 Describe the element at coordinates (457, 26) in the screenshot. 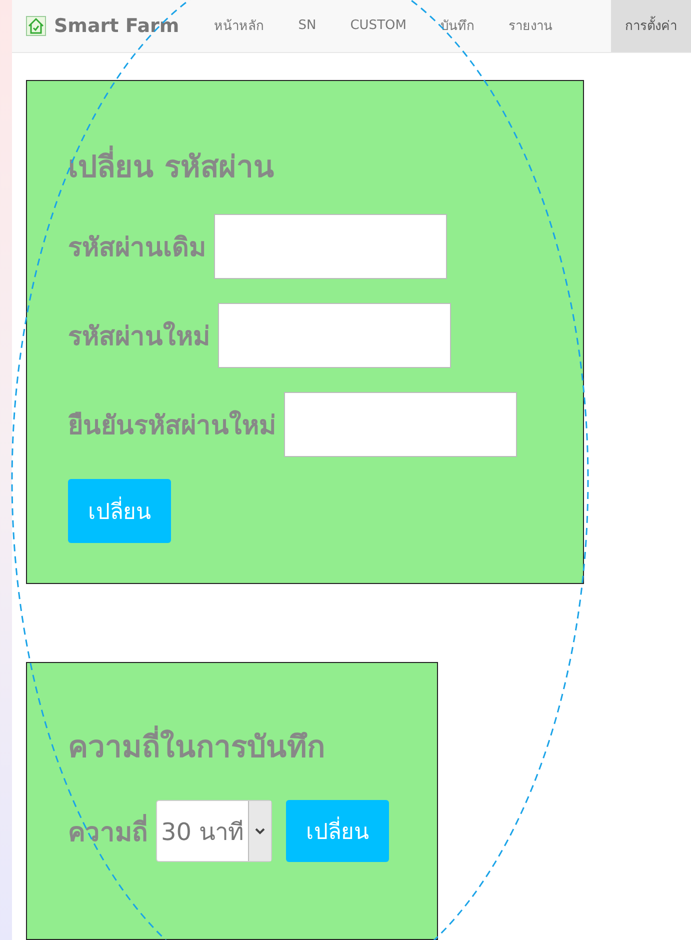

I see `nav-link: บันทึก` at that location.